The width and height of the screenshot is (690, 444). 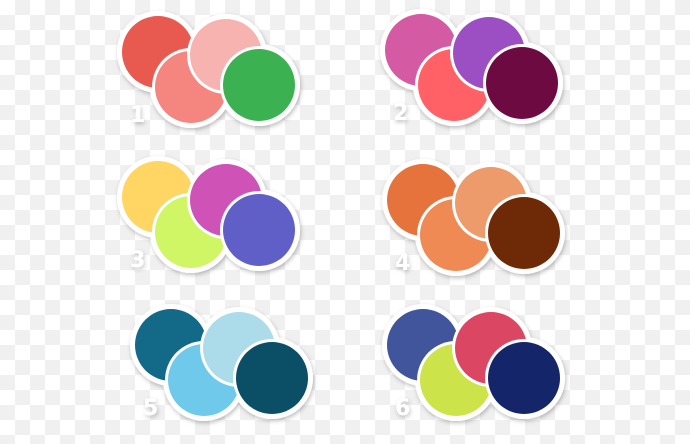 What do you see at coordinates (402, 263) in the screenshot?
I see `palette-number: 4` at bounding box center [402, 263].